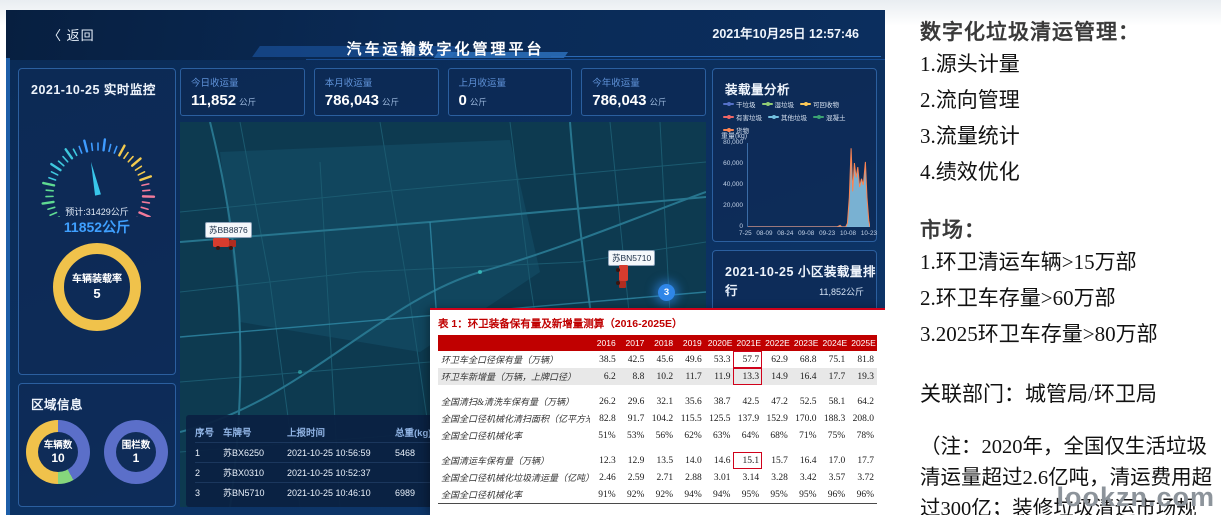  What do you see at coordinates (953, 230) in the screenshot?
I see `market-heading: 市场：` at bounding box center [953, 230].